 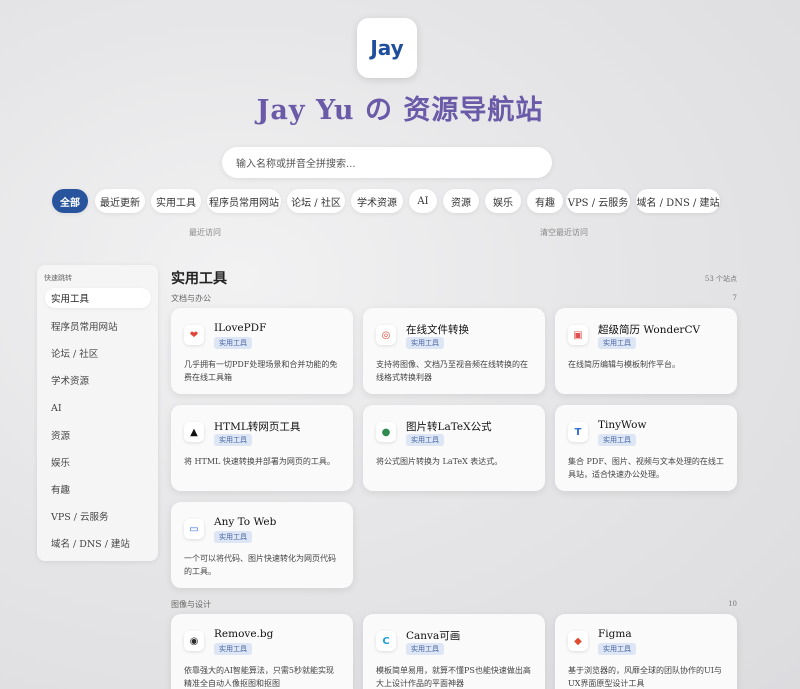 What do you see at coordinates (452, 371) in the screenshot?
I see `site-description: 支持将图像、文档乃至视音频在线转换的在线格式转换利器` at bounding box center [452, 371].